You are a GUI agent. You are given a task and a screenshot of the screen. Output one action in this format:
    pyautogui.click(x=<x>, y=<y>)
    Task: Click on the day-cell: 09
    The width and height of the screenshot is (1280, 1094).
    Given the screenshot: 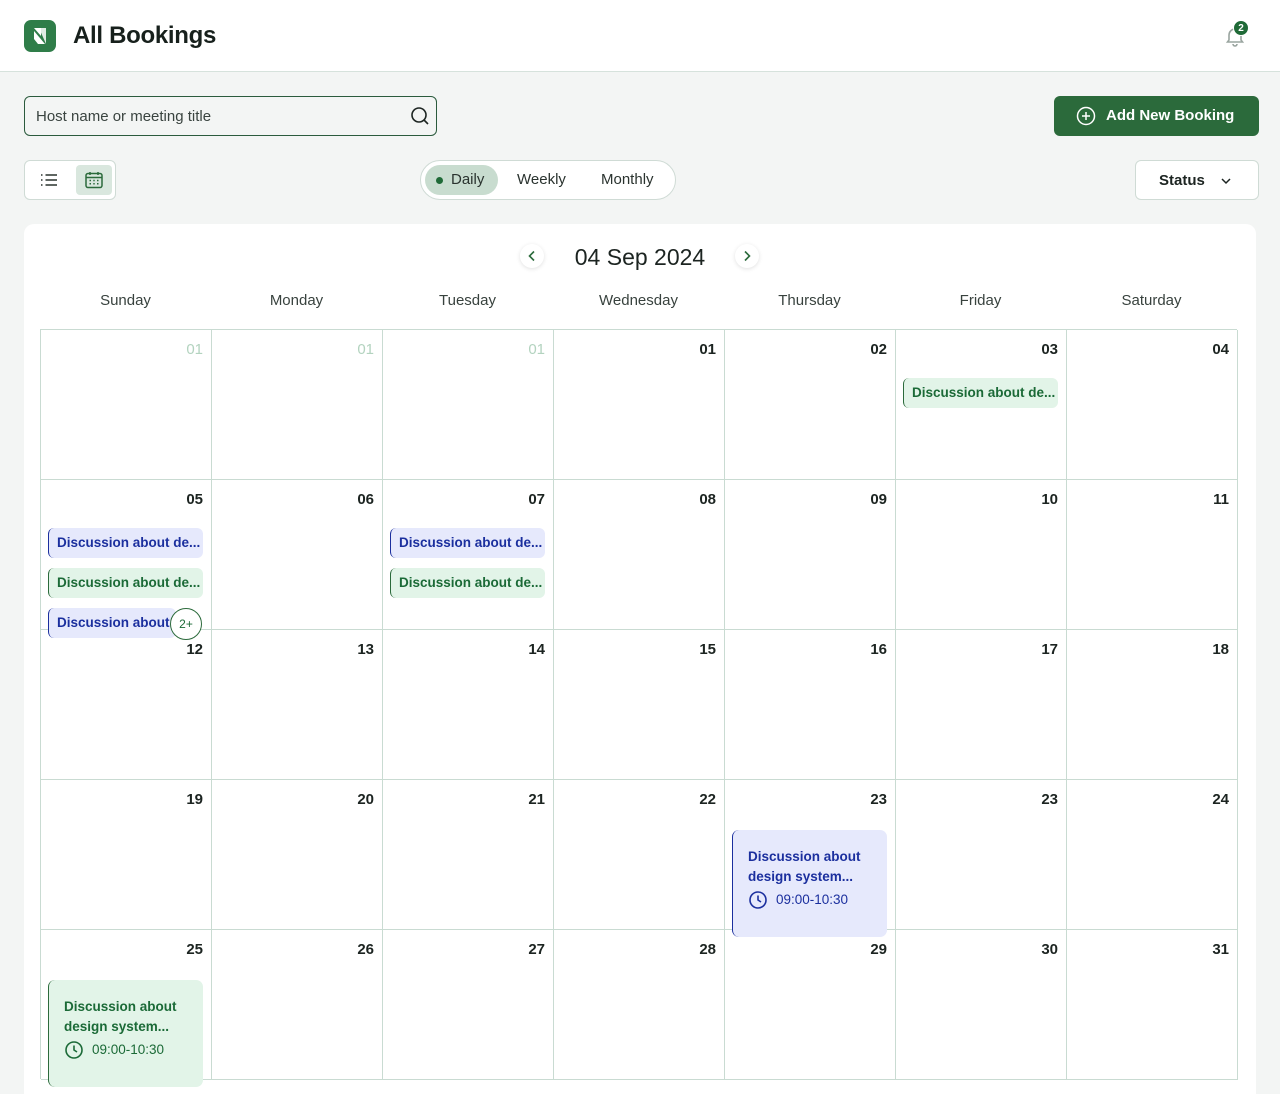 What is the action you would take?
    pyautogui.click(x=810, y=555)
    